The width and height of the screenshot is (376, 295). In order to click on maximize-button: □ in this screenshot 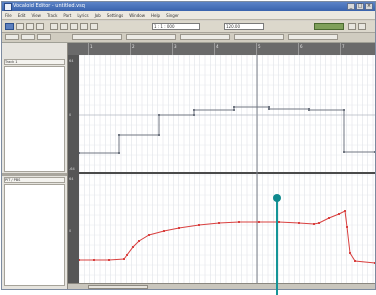, I will do `click(360, 6)`.